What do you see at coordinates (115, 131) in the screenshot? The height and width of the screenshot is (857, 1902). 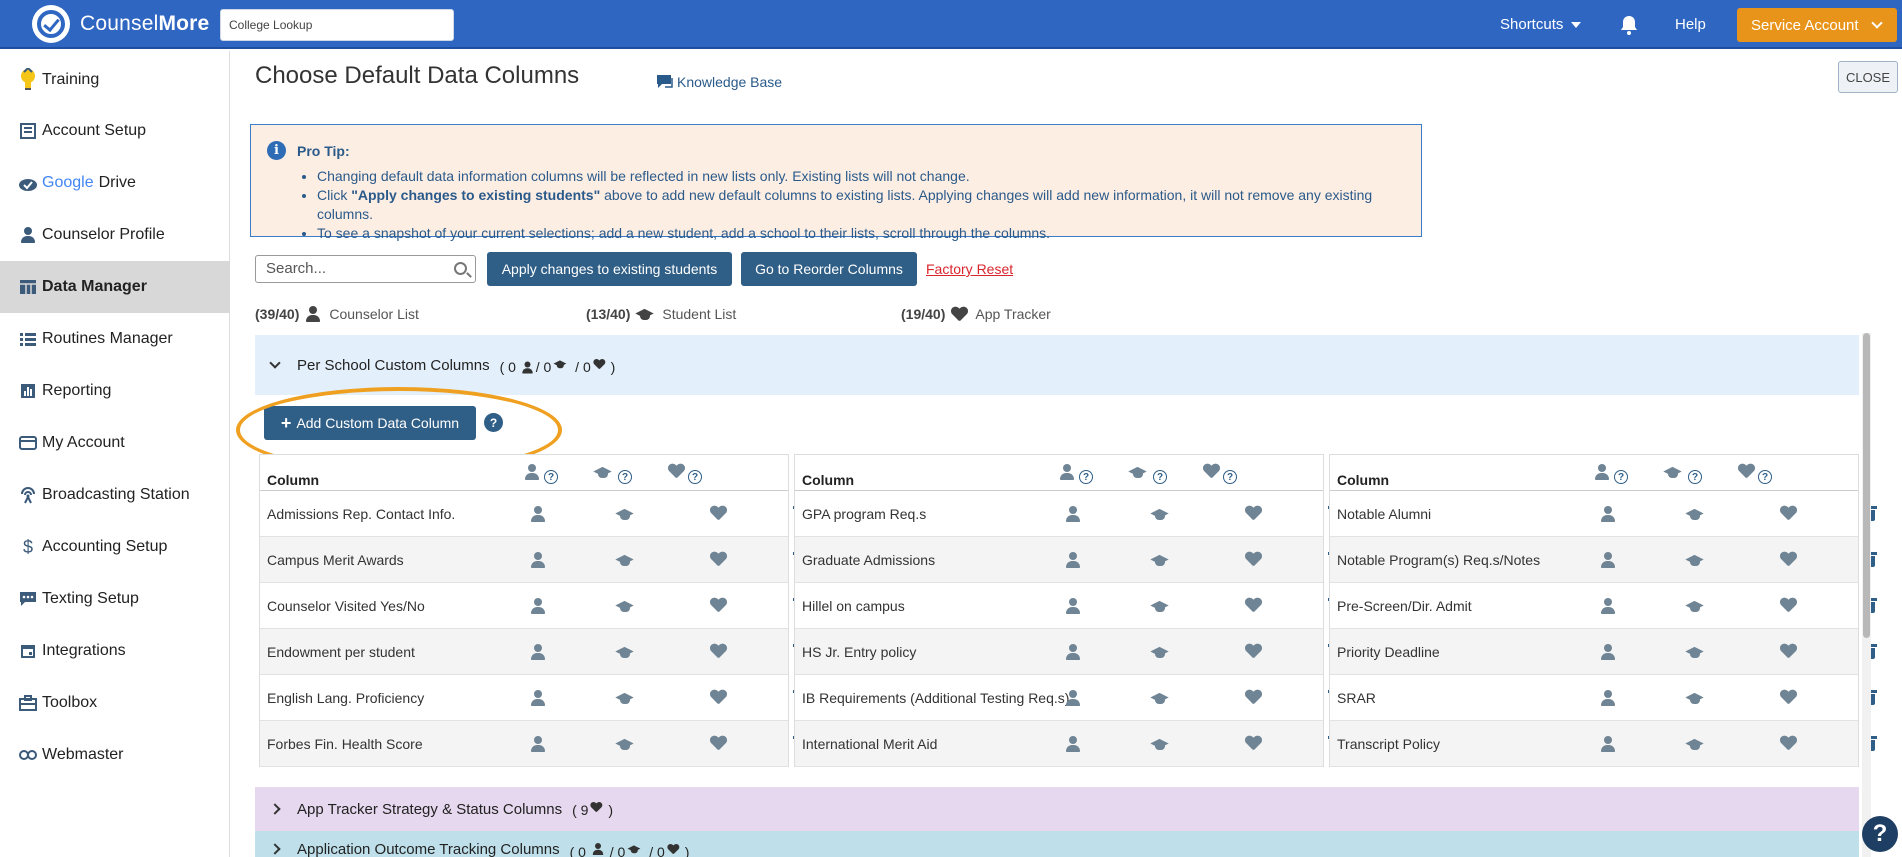 I see `sidebar-item-account-setup: Account Setup` at bounding box center [115, 131].